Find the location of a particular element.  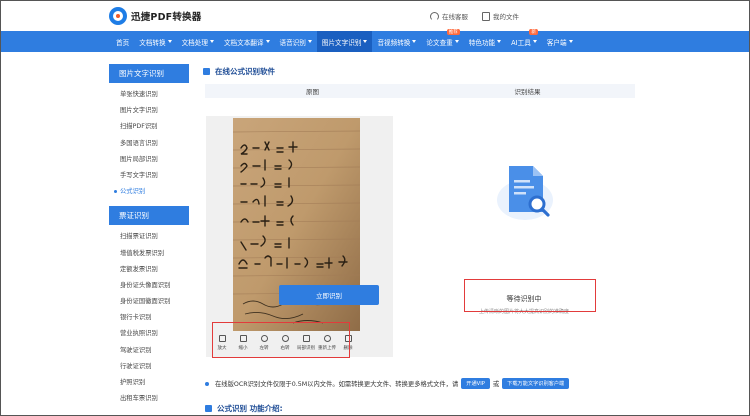

nav-item-1: 文档转换 is located at coordinates (155, 41).